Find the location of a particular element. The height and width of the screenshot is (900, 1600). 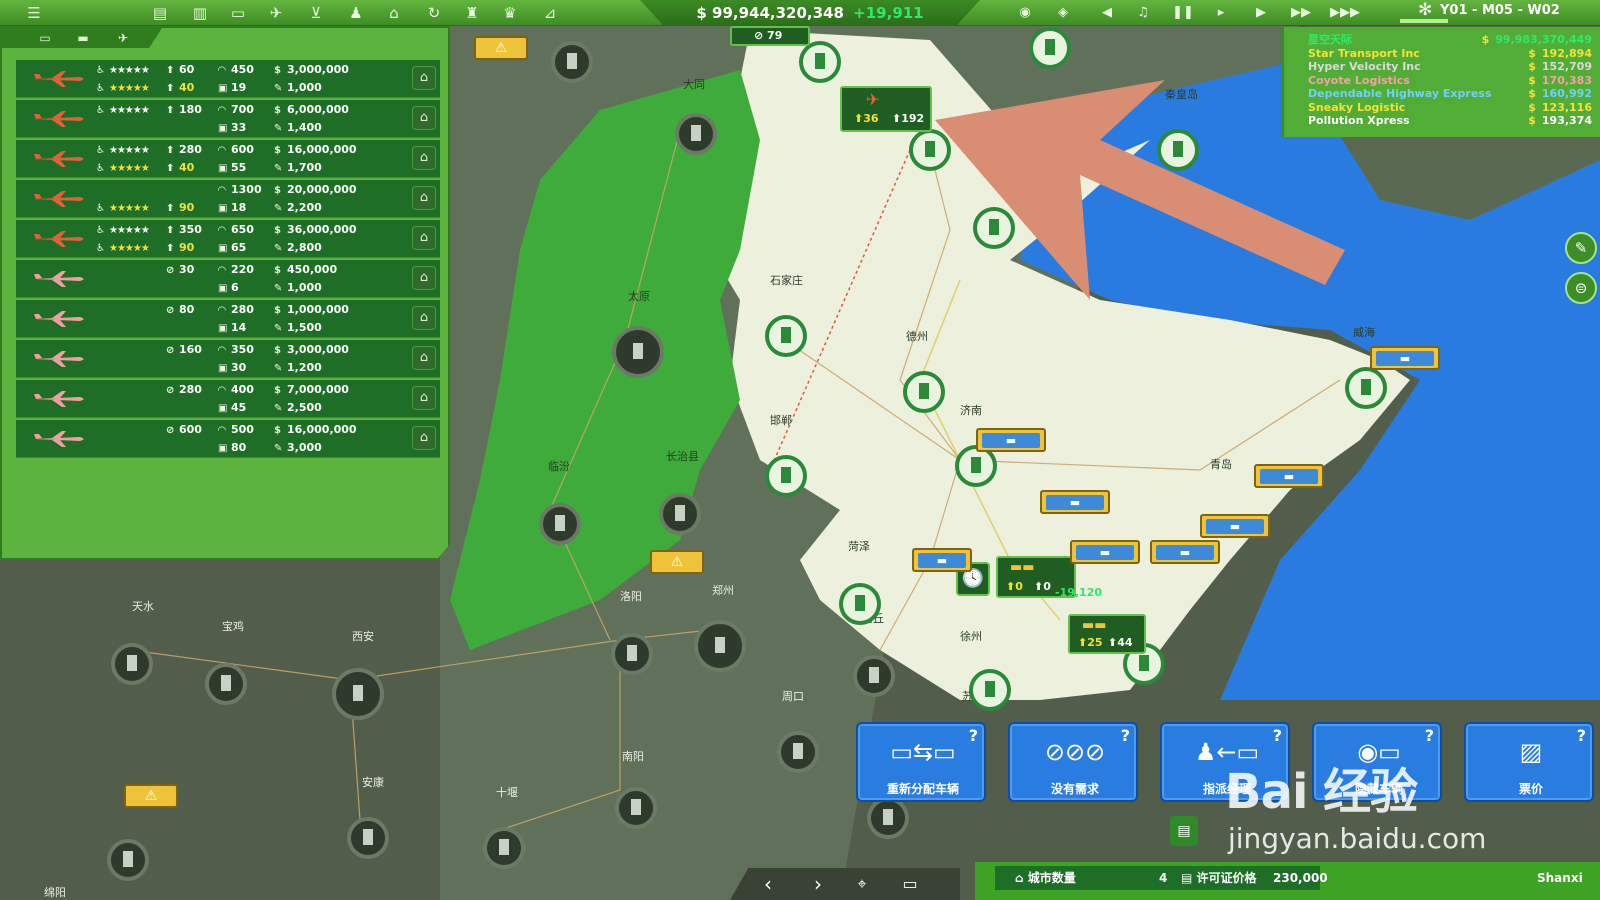

airport-icon: ✈ is located at coordinates (276, 13).